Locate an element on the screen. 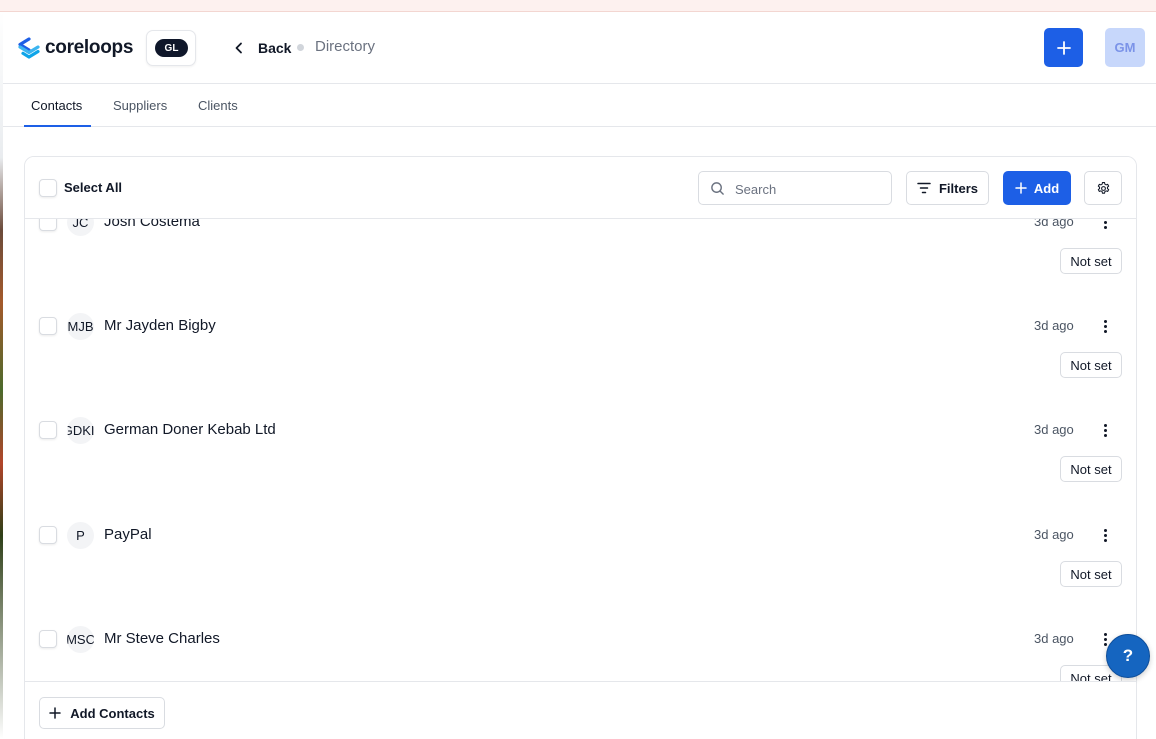 The image size is (1156, 739). org-initials-badge: GL is located at coordinates (171, 48).